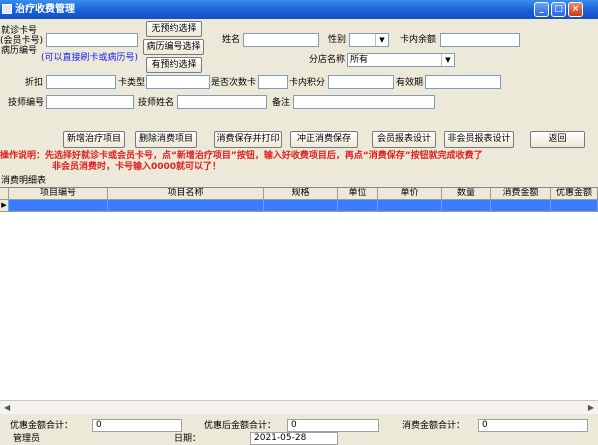  What do you see at coordinates (479, 139) in the screenshot?
I see `nonmember-report-button: 非会员报表设计` at bounding box center [479, 139].